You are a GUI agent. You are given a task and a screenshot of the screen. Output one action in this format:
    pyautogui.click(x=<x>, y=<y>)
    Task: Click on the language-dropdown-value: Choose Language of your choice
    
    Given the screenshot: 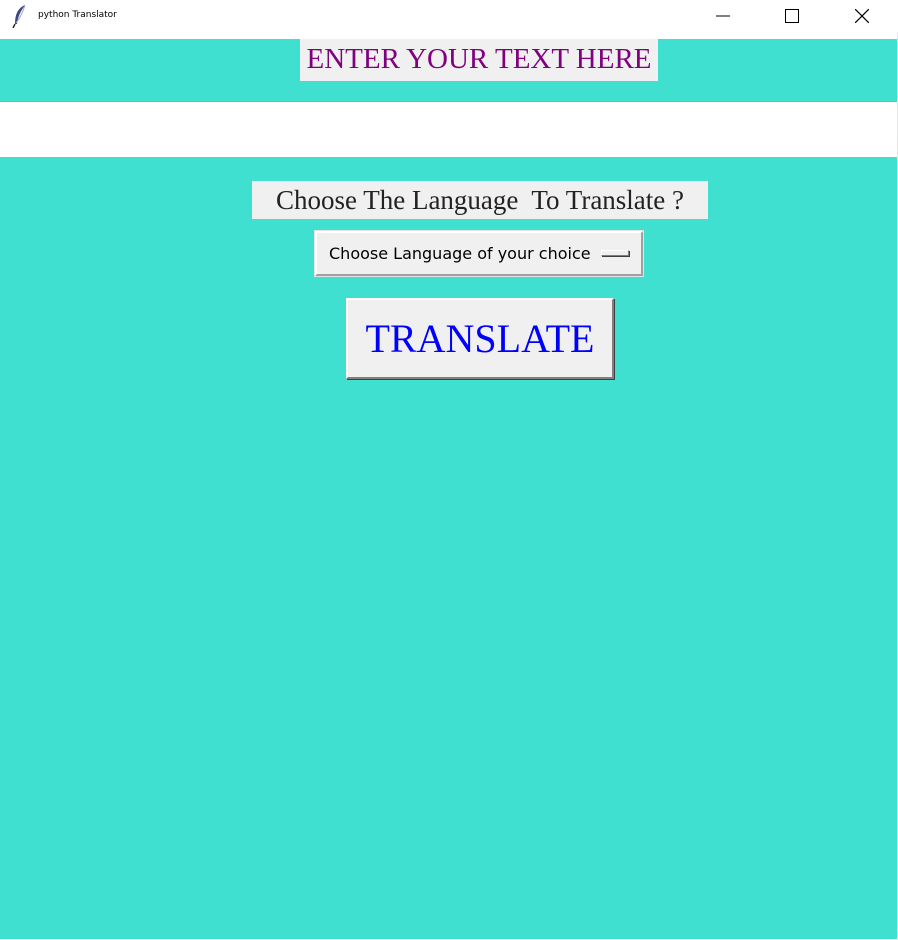 What is the action you would take?
    pyautogui.click(x=460, y=253)
    